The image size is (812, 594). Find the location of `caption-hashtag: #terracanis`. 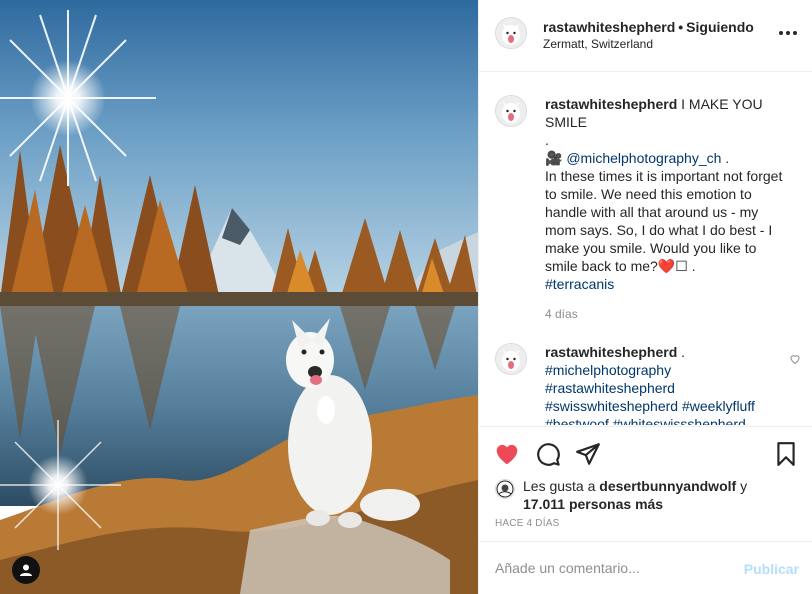

caption-hashtag: #terracanis is located at coordinates (665, 284).